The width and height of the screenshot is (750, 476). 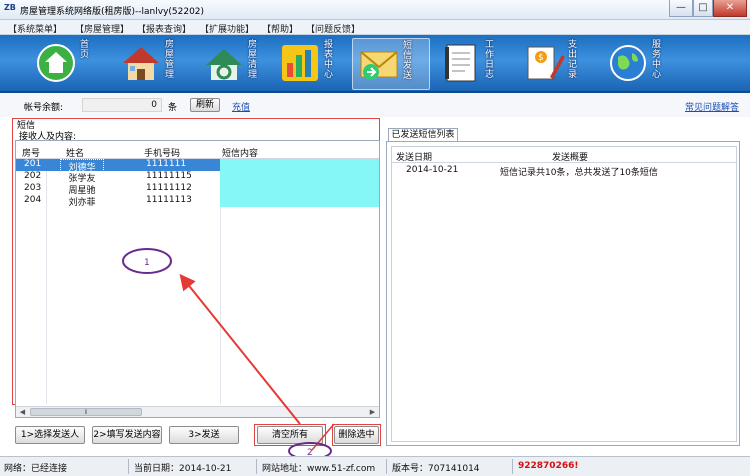 I want to click on annotation-leader, so click(x=323, y=437).